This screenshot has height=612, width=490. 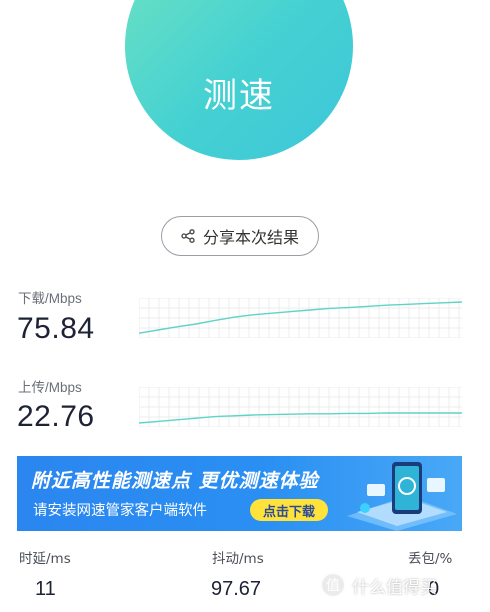 What do you see at coordinates (120, 511) in the screenshot?
I see `banner-subline: 请安装网速管家客户端软件` at bounding box center [120, 511].